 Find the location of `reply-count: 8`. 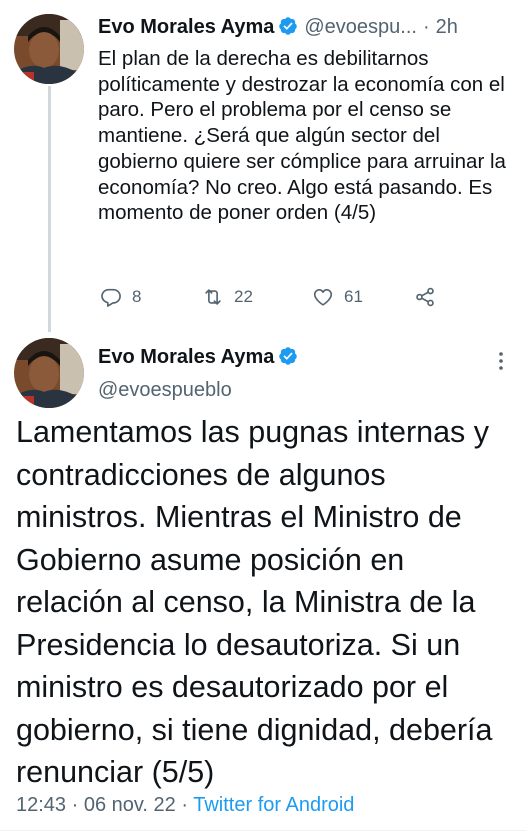

reply-count: 8 is located at coordinates (137, 296).